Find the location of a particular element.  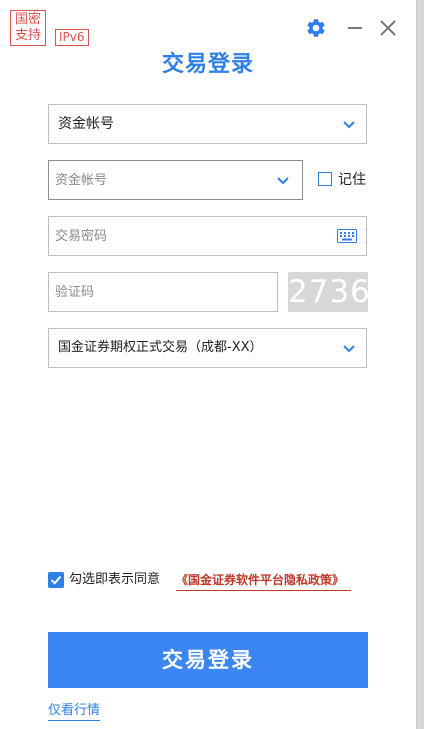

cert-badge-text: 国密 支持 is located at coordinates (27, 27).